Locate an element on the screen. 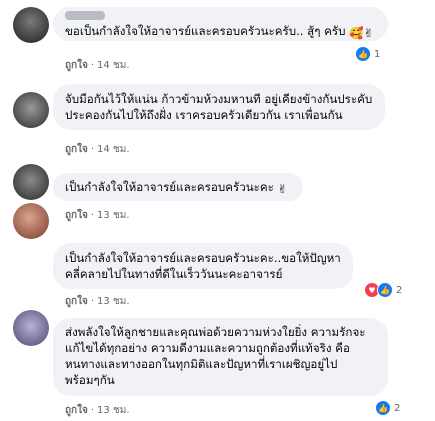  author-name is located at coordinates (85, 15).